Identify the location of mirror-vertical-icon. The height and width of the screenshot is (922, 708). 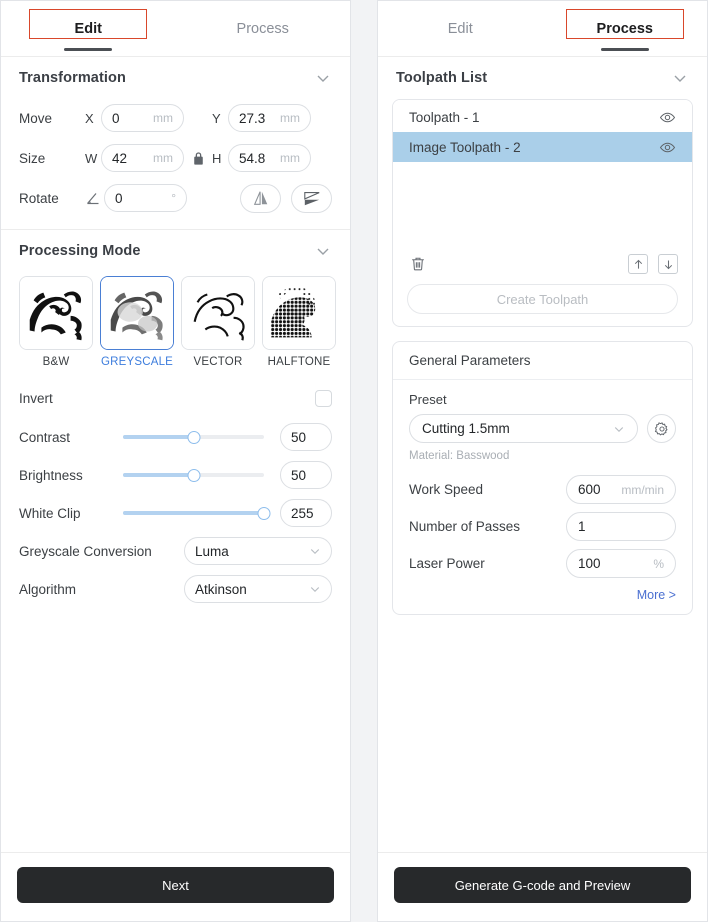
(260, 198).